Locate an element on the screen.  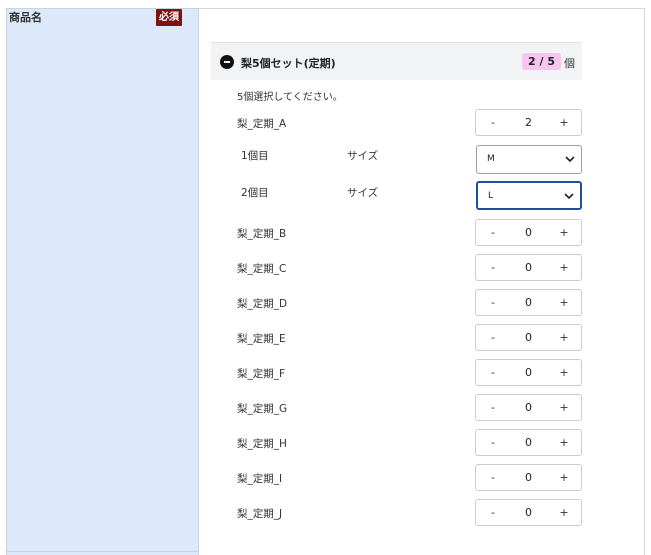
selection-count-badge: 2 / 5 is located at coordinates (541, 61).